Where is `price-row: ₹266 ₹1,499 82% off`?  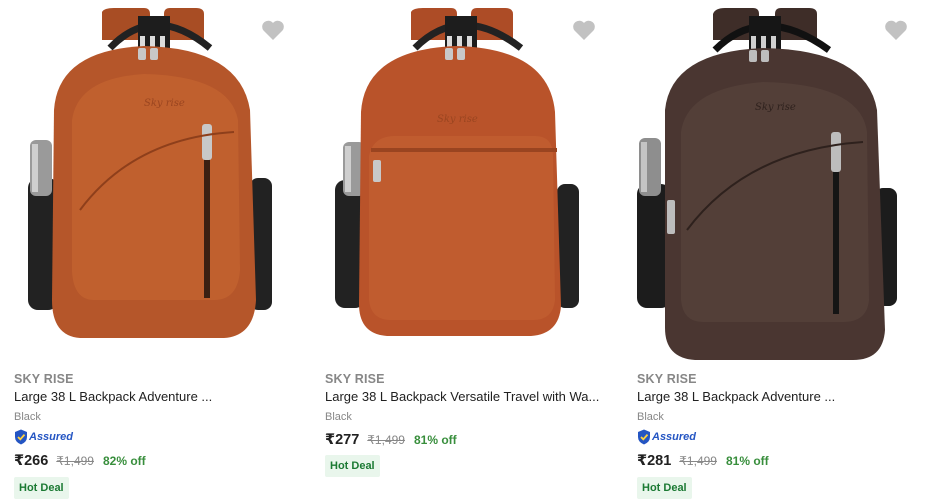
price-row: ₹266 ₹1,499 82% off is located at coordinates (80, 461).